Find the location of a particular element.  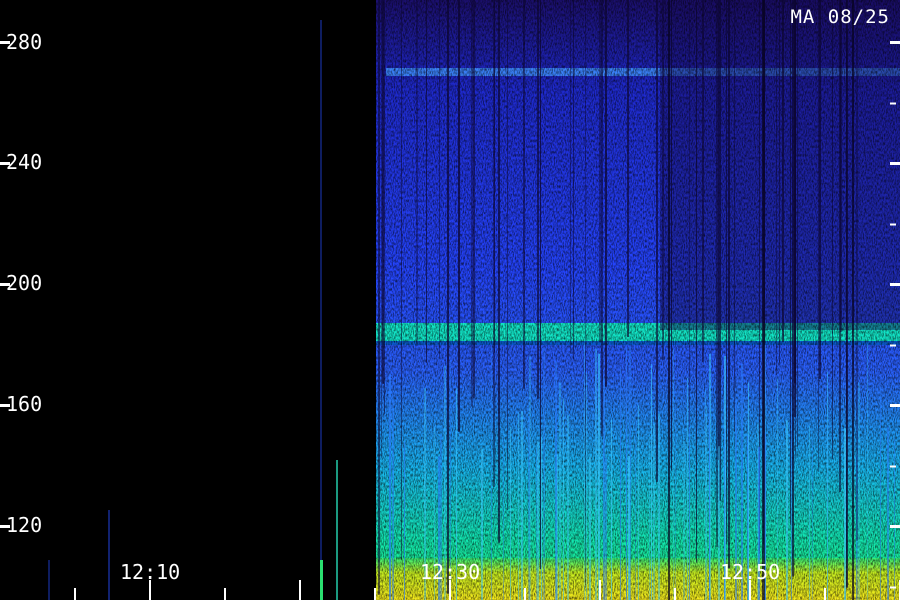

x-tick-label-text: 12:10 is located at coordinates (150, 572).